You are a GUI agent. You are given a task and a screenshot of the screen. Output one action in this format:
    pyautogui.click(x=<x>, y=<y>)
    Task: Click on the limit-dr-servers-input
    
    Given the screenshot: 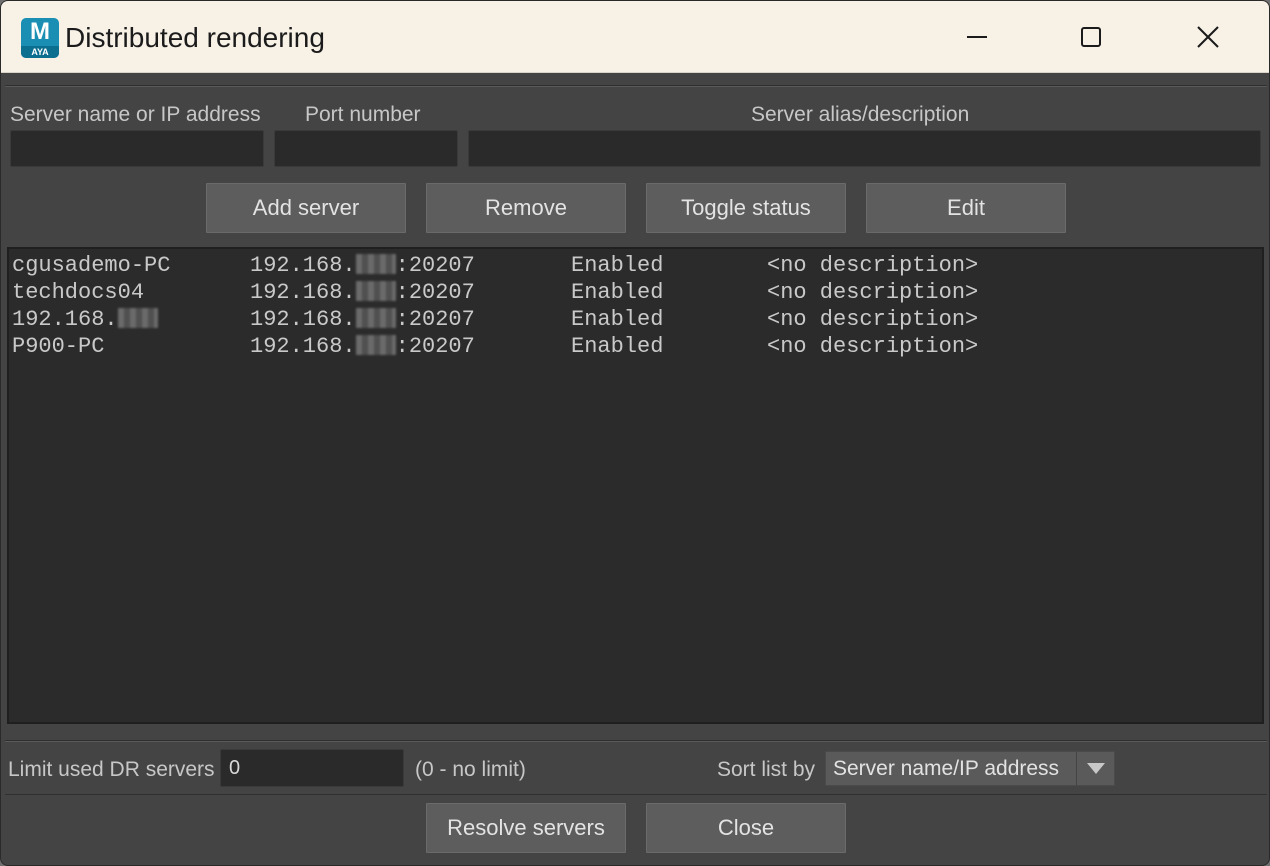 What is the action you would take?
    pyautogui.click(x=312, y=768)
    